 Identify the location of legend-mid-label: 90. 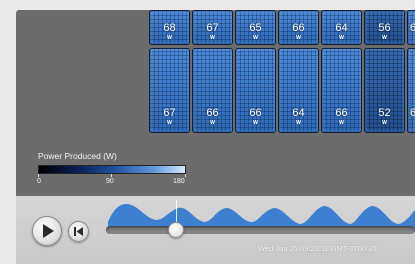
(110, 181).